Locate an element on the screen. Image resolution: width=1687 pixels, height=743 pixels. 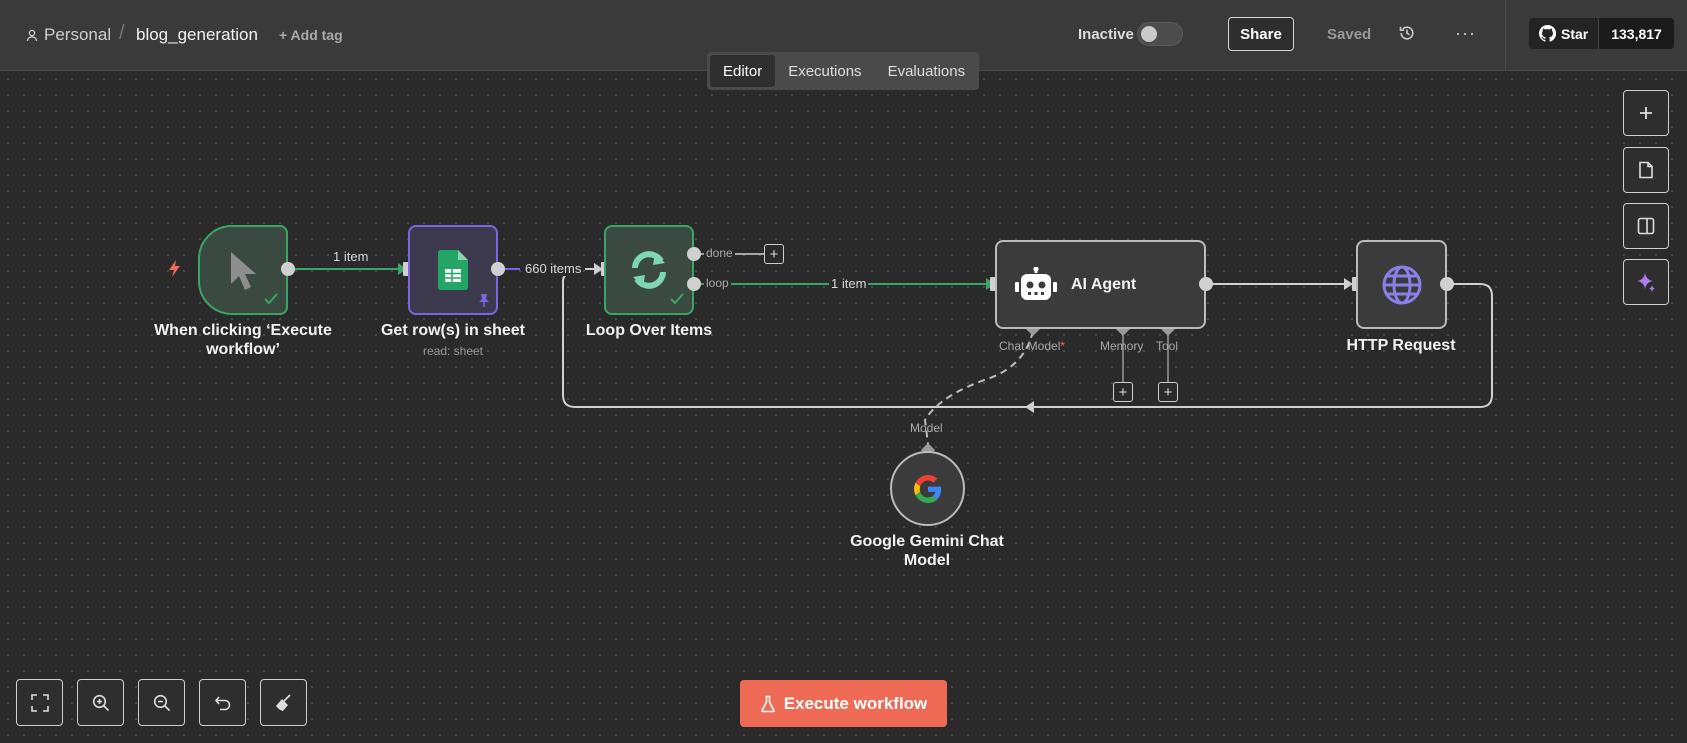
node-subtitle-sheet: read: sheet is located at coordinates (453, 351).